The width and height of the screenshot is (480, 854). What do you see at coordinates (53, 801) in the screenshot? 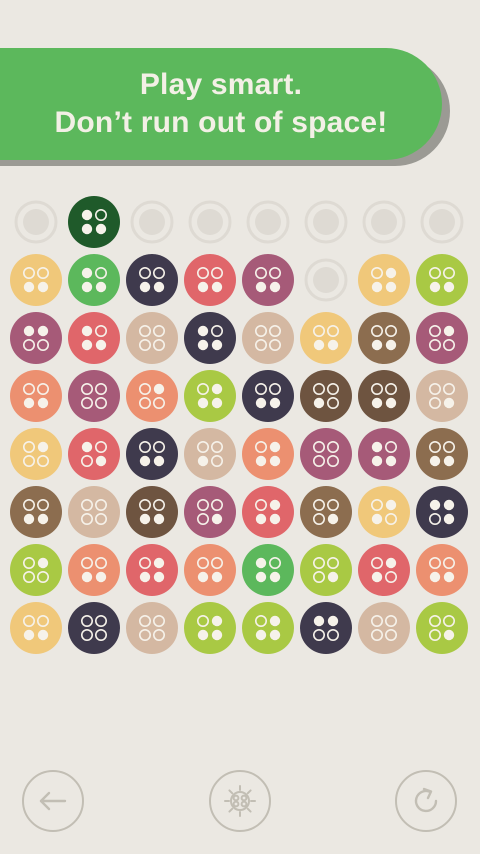
I see `back-button` at bounding box center [53, 801].